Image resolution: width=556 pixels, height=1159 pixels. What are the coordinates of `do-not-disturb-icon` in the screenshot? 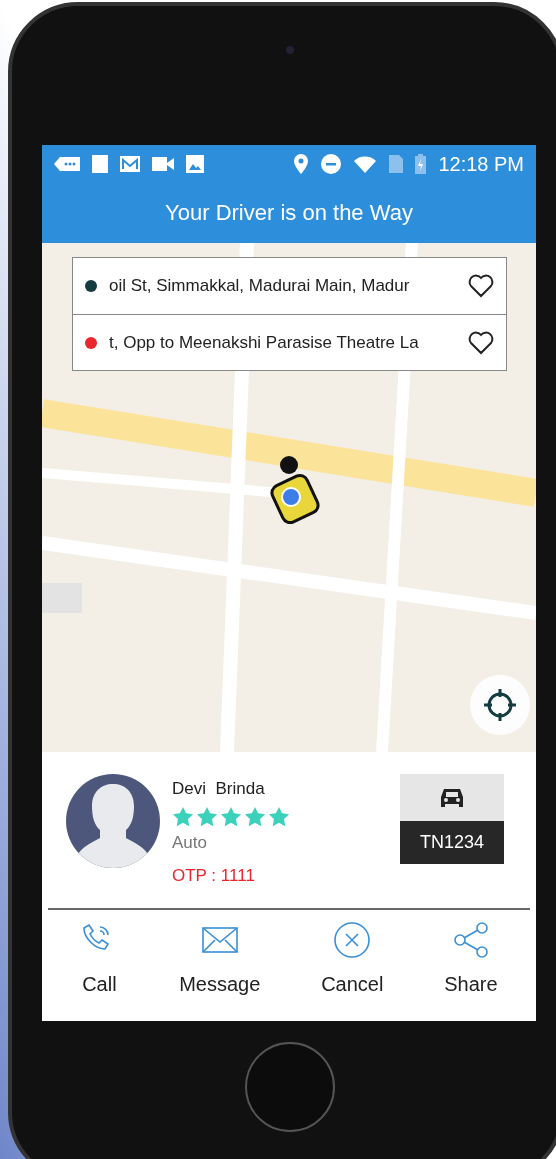 It's located at (331, 163).